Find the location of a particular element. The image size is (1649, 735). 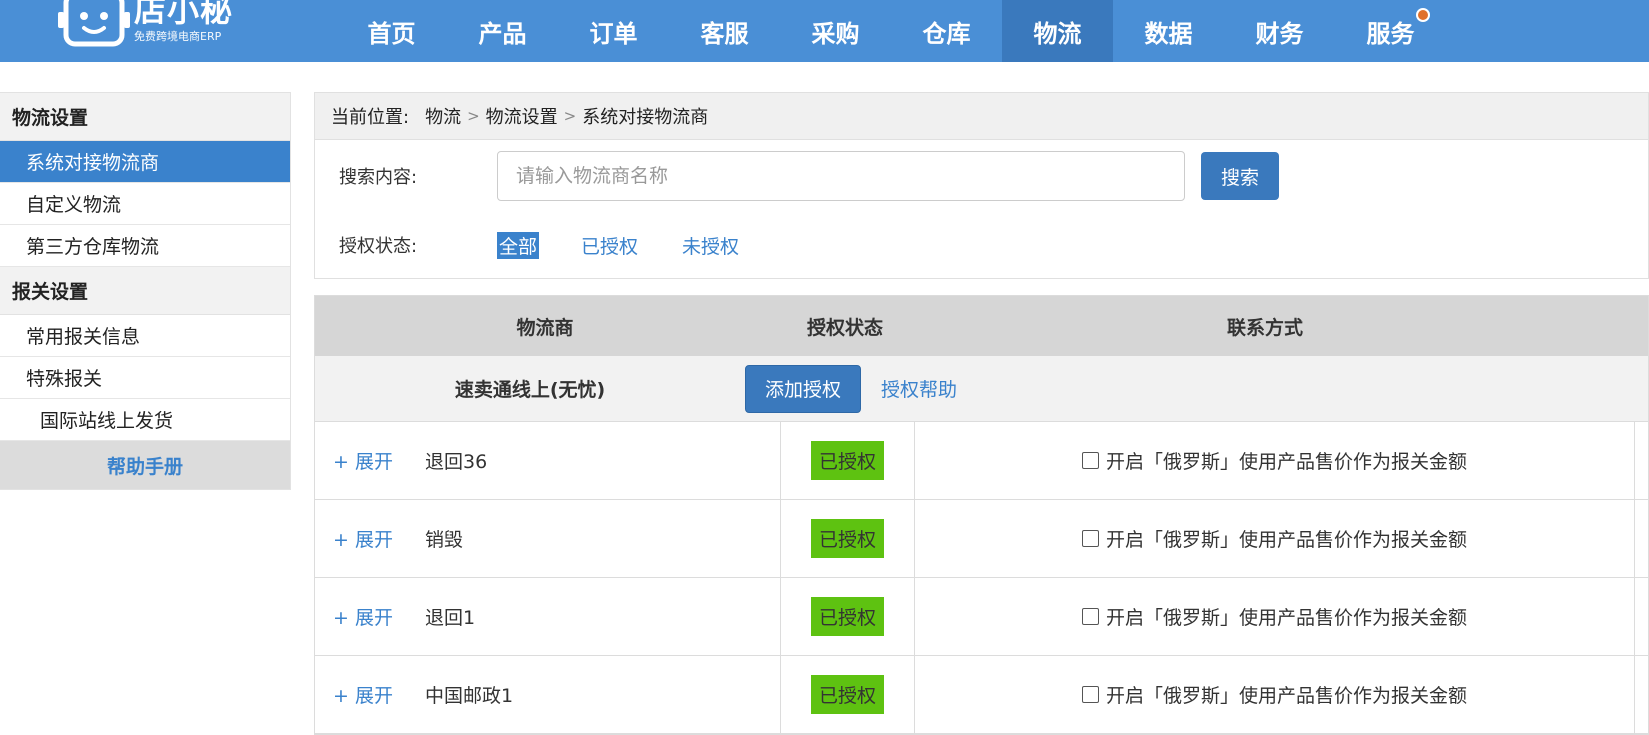

robot-logo-icon is located at coordinates (94, 23).